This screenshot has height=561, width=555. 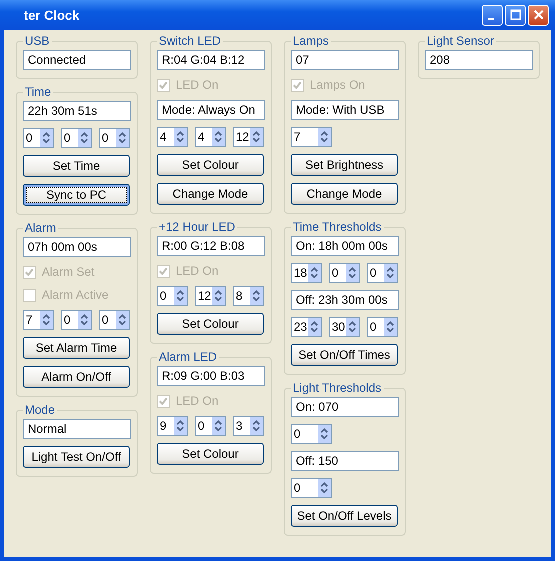 What do you see at coordinates (77, 247) in the screenshot?
I see `text-field: 07h 00m 00s` at bounding box center [77, 247].